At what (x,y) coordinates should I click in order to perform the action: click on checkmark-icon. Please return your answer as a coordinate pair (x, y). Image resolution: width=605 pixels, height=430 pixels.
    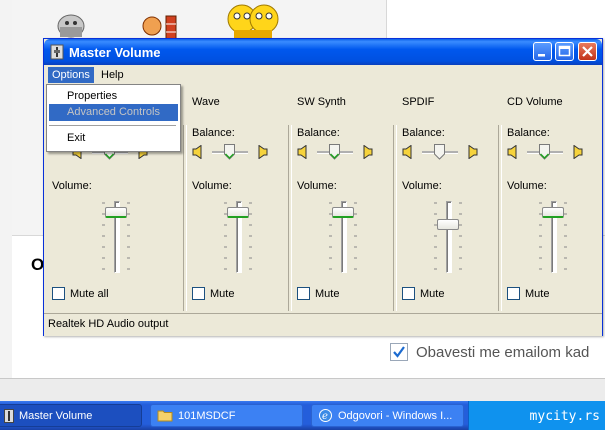
    Looking at the image, I should click on (399, 352).